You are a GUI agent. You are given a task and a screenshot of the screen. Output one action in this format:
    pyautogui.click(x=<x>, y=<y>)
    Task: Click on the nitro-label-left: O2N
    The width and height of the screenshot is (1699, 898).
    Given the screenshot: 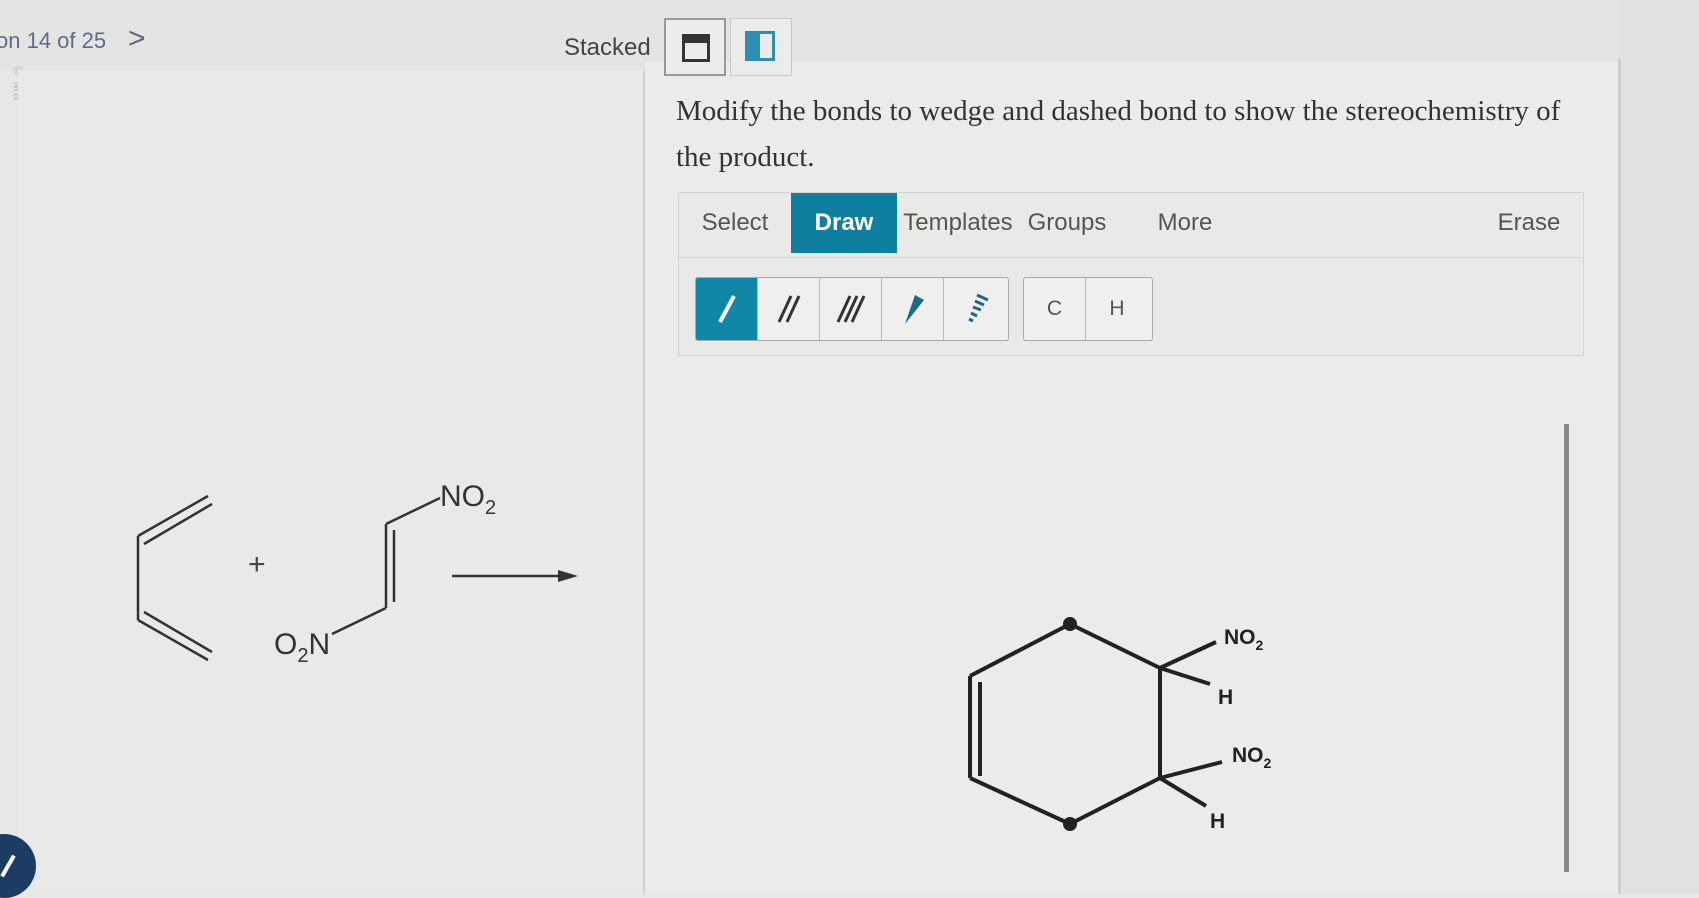 What is the action you would take?
    pyautogui.click(x=302, y=647)
    